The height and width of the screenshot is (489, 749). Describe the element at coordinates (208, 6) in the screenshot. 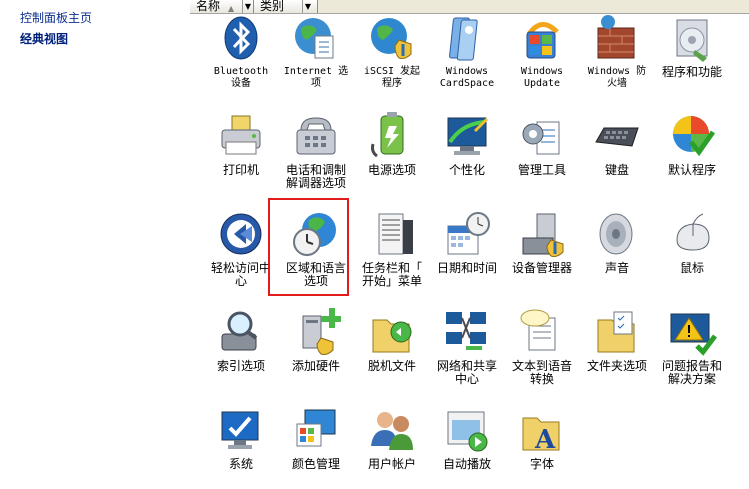

I see `name-column-label: 名称` at that location.